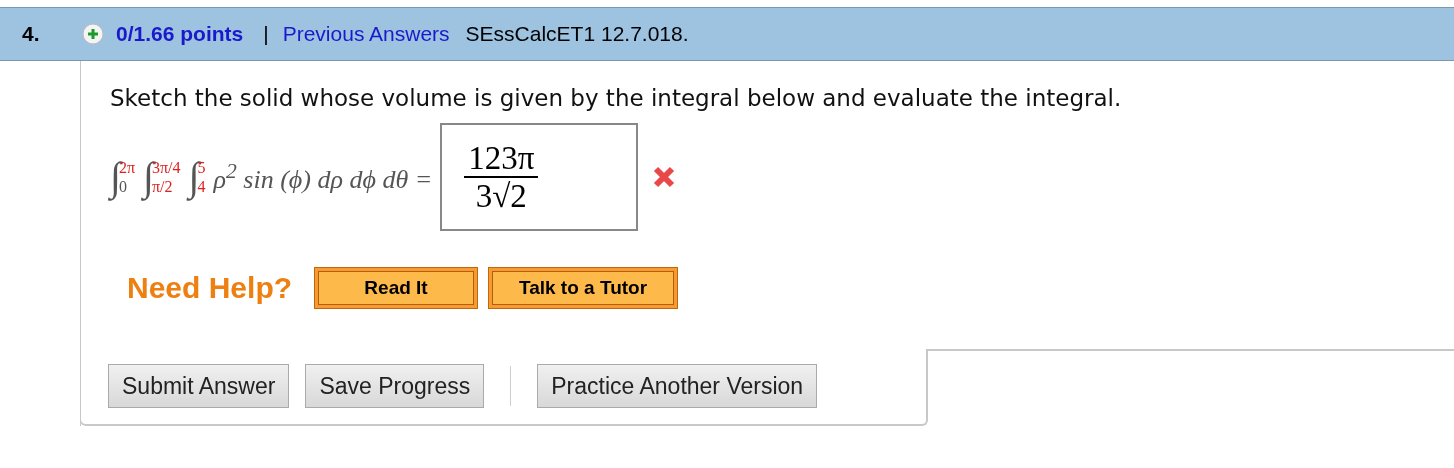 Image resolution: width=1454 pixels, height=468 pixels. I want to click on points-score: 0/1.66 points, so click(180, 34).